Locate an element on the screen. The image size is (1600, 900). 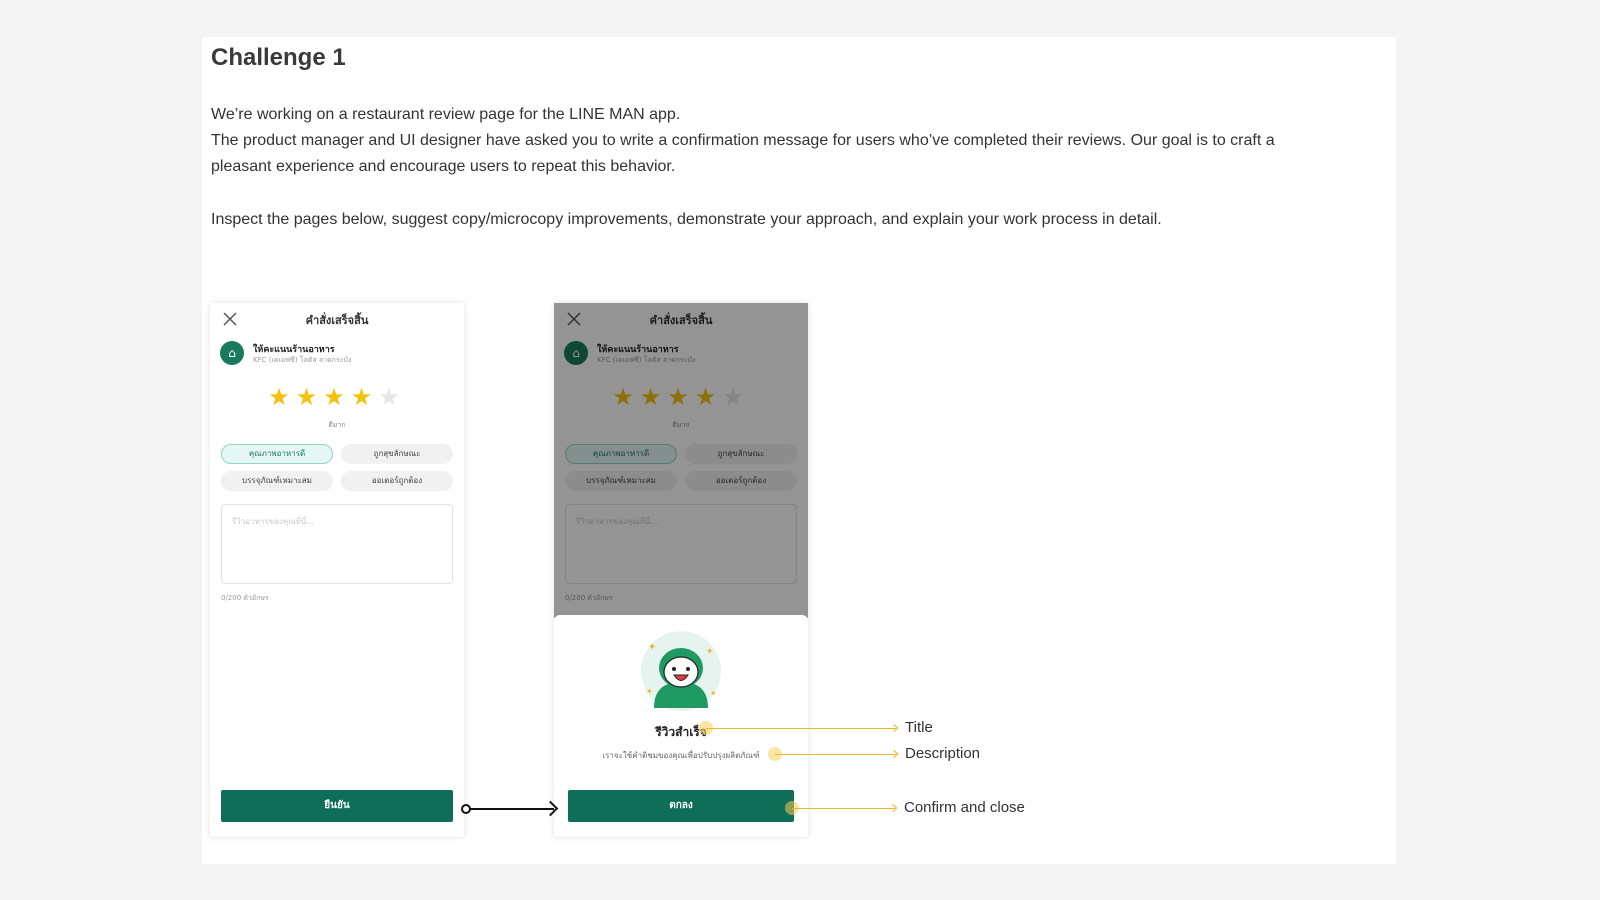
ok-button: ตกลง is located at coordinates (681, 806).